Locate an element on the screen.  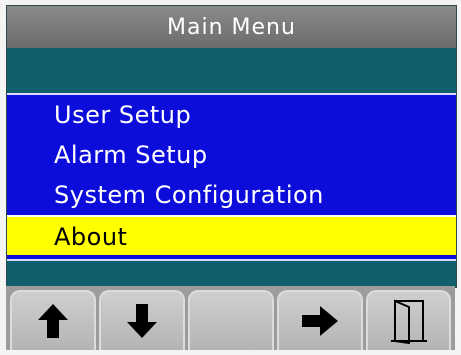
exit-softkey is located at coordinates (408, 320).